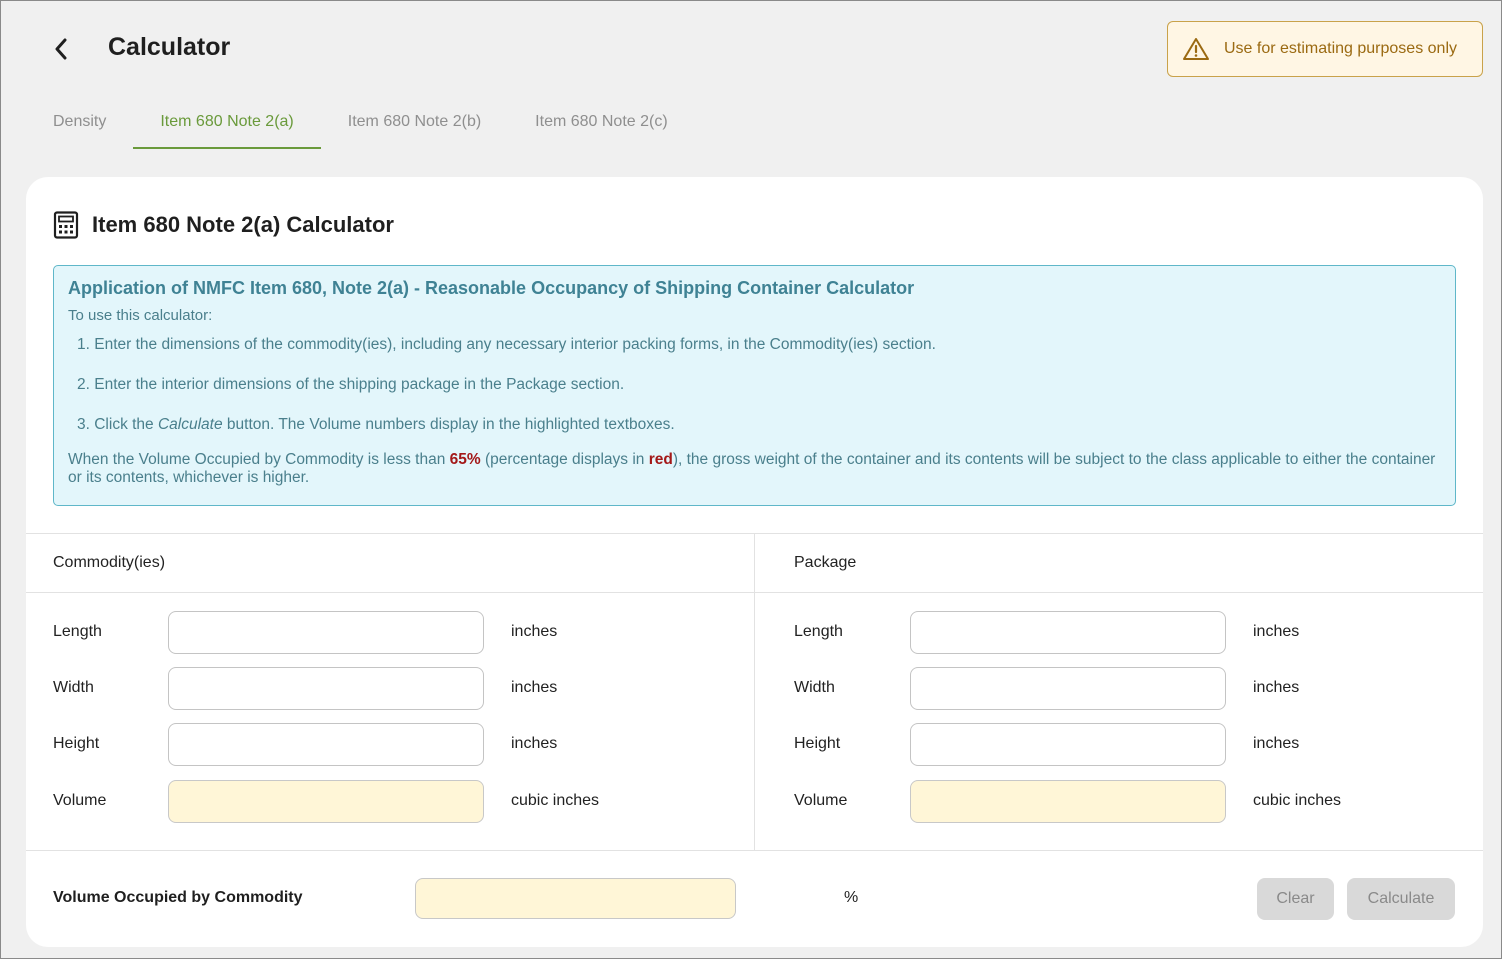  What do you see at coordinates (414, 125) in the screenshot?
I see `tab-item-680-note-2b: Item 680 Note 2(b)` at bounding box center [414, 125].